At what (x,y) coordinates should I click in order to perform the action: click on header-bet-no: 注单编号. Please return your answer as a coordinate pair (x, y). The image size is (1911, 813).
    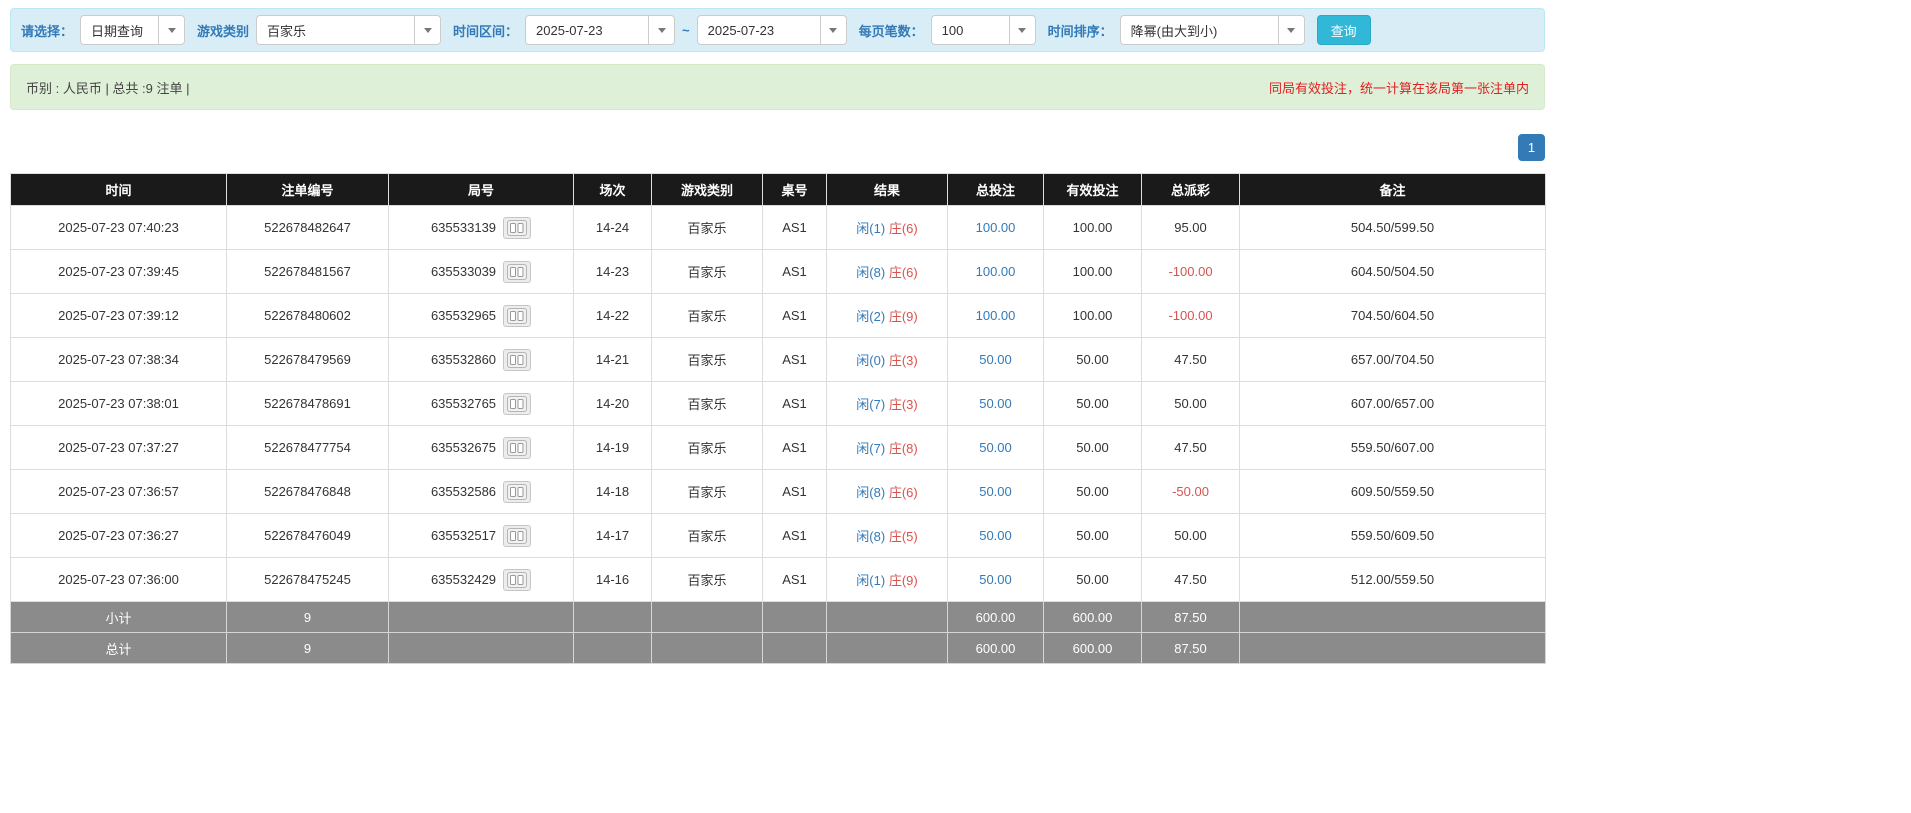
    Looking at the image, I should click on (307, 189).